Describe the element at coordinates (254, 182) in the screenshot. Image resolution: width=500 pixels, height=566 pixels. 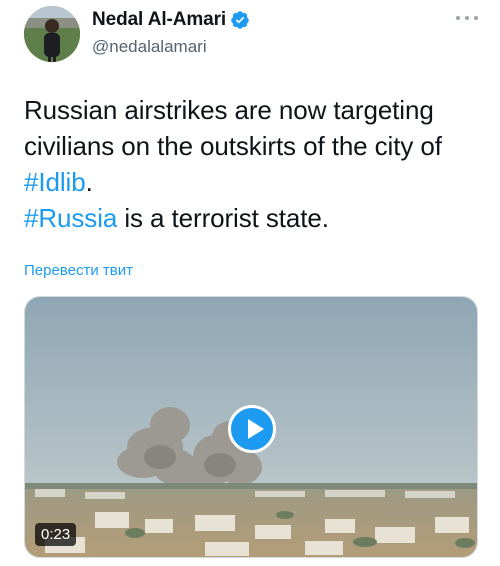
I see `tweet-text-line-3: #Idlib.` at that location.